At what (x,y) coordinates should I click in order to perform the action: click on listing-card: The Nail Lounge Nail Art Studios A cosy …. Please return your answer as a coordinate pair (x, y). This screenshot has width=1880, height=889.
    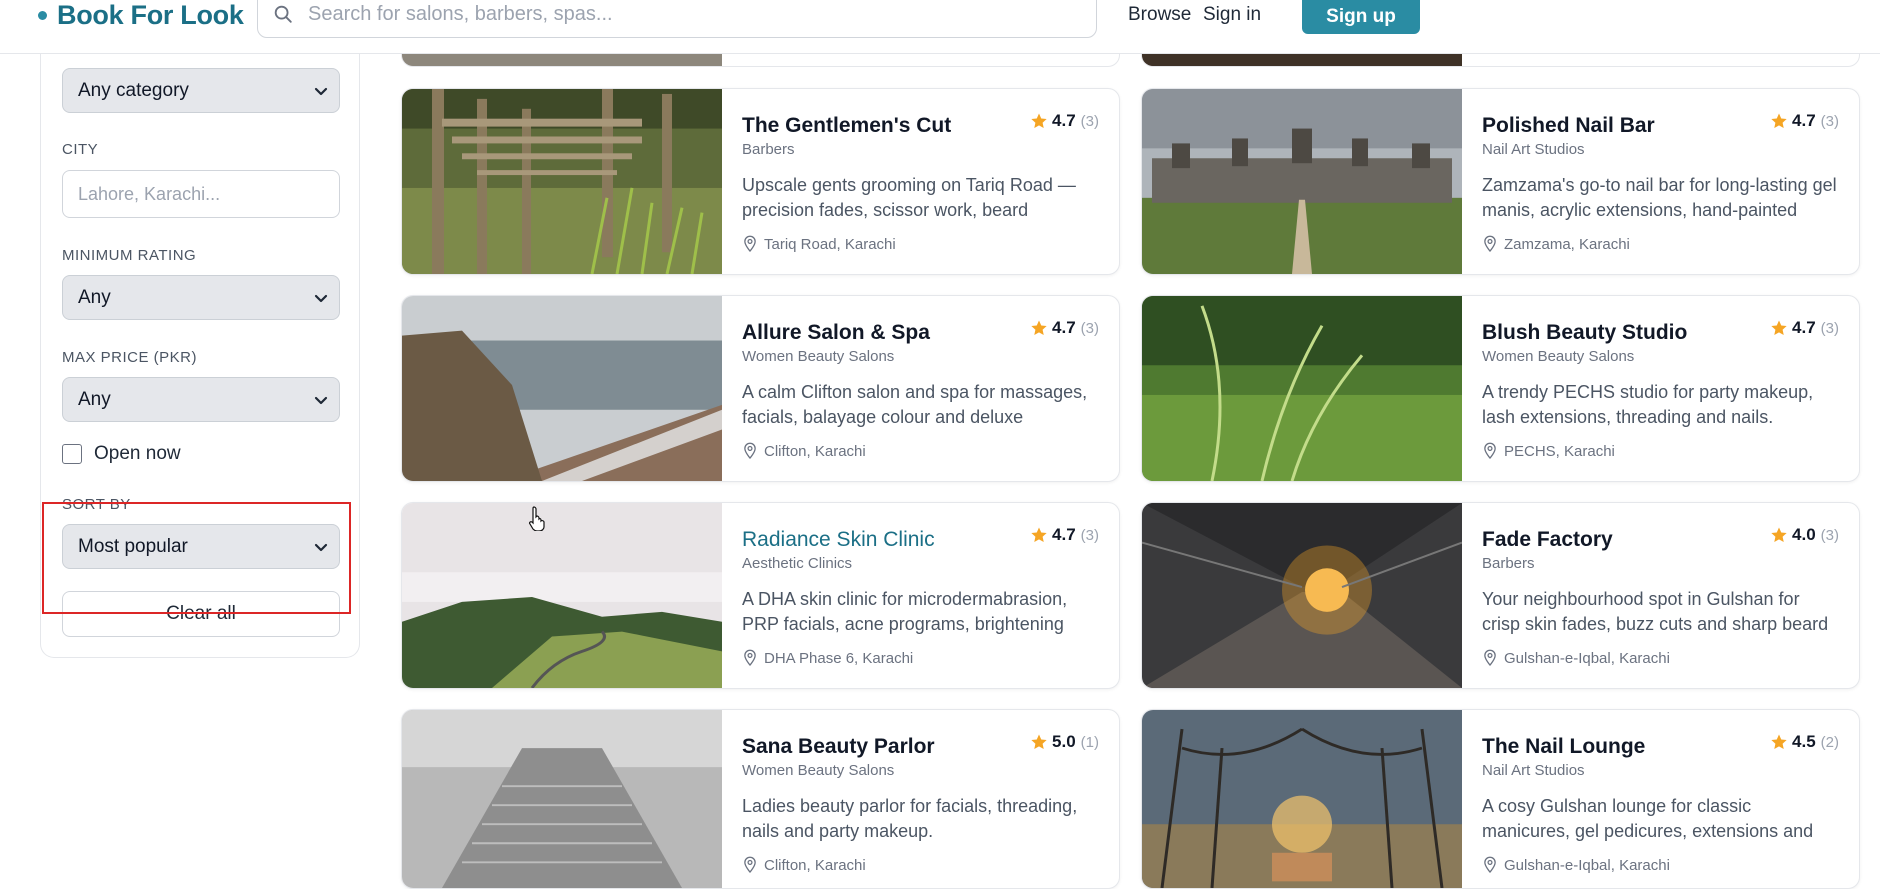
    Looking at the image, I should click on (1500, 799).